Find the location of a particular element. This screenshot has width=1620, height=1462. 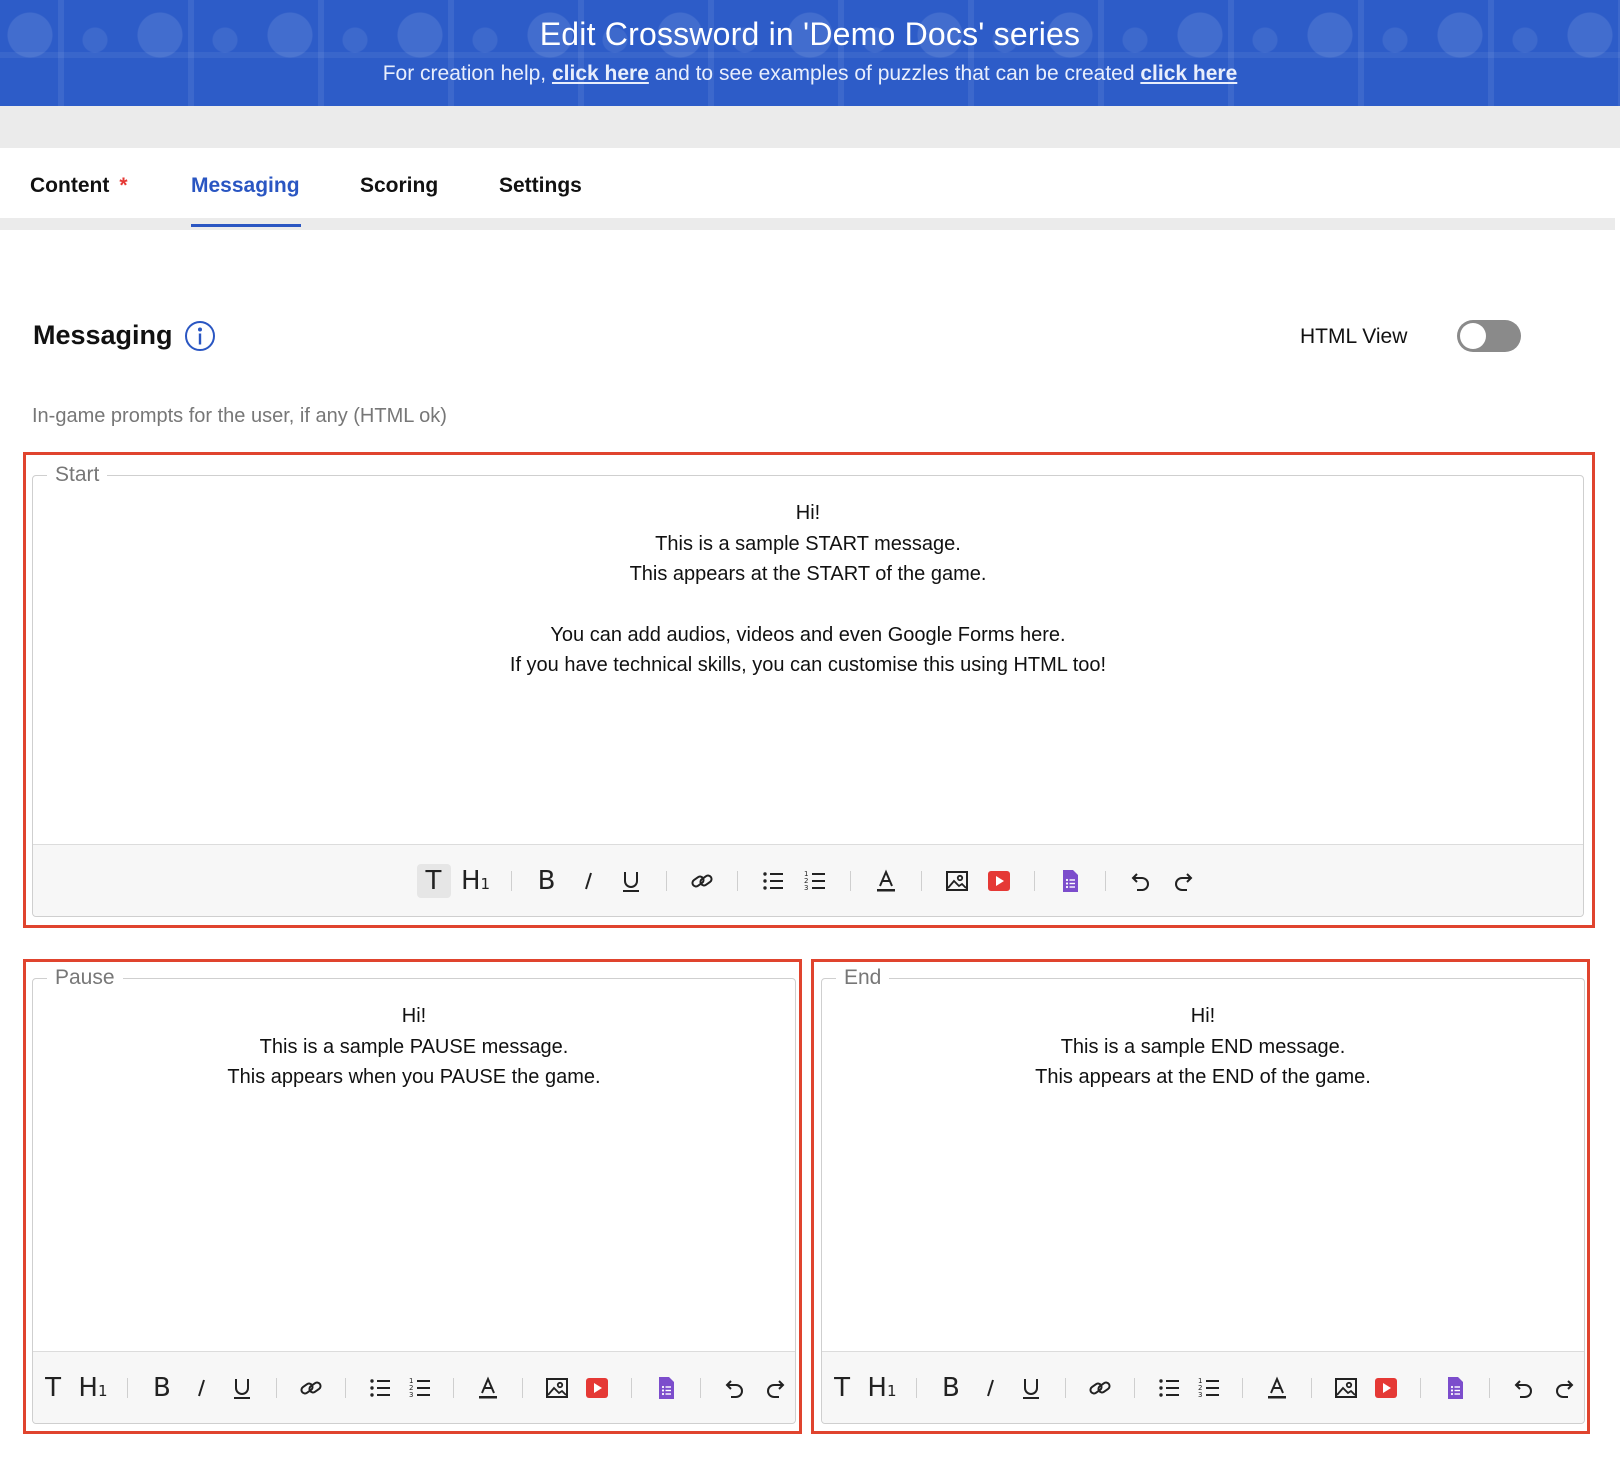

creation-help-link: click here is located at coordinates (600, 73).